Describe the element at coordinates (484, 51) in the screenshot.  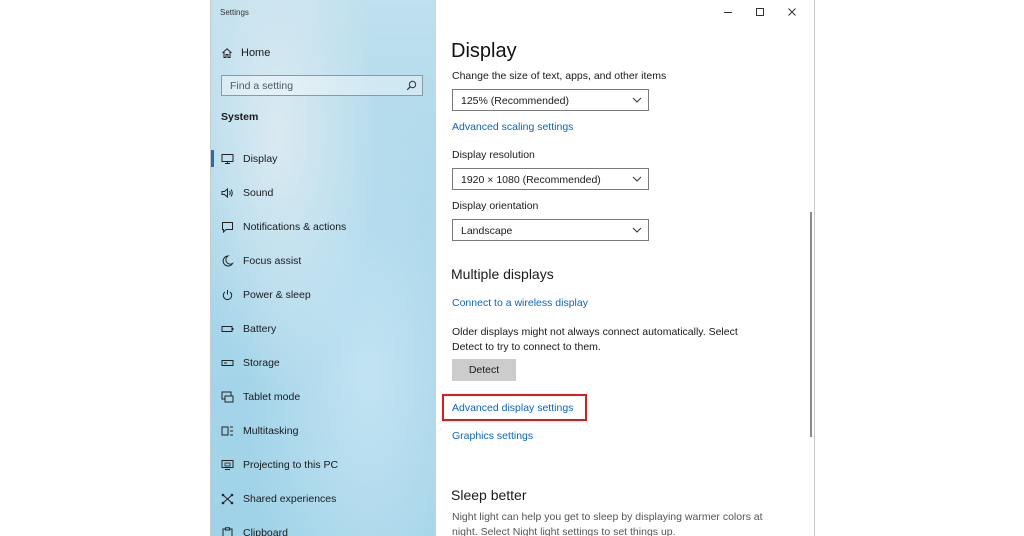
I see `page-title: Display` at that location.